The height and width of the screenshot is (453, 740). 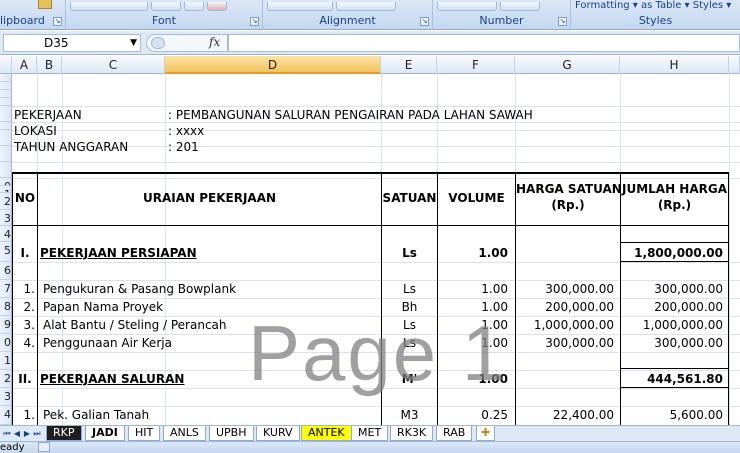 What do you see at coordinates (682, 325) in the screenshot?
I see `item-jumlah: 1,000,000.00` at bounding box center [682, 325].